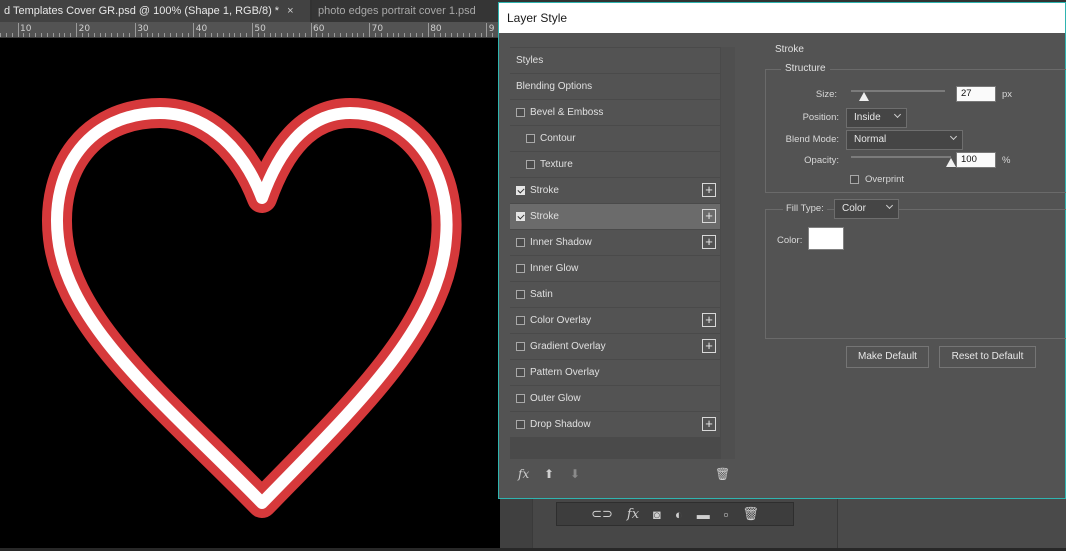 The image size is (1066, 551). I want to click on style-item: Satin, so click(615, 294).